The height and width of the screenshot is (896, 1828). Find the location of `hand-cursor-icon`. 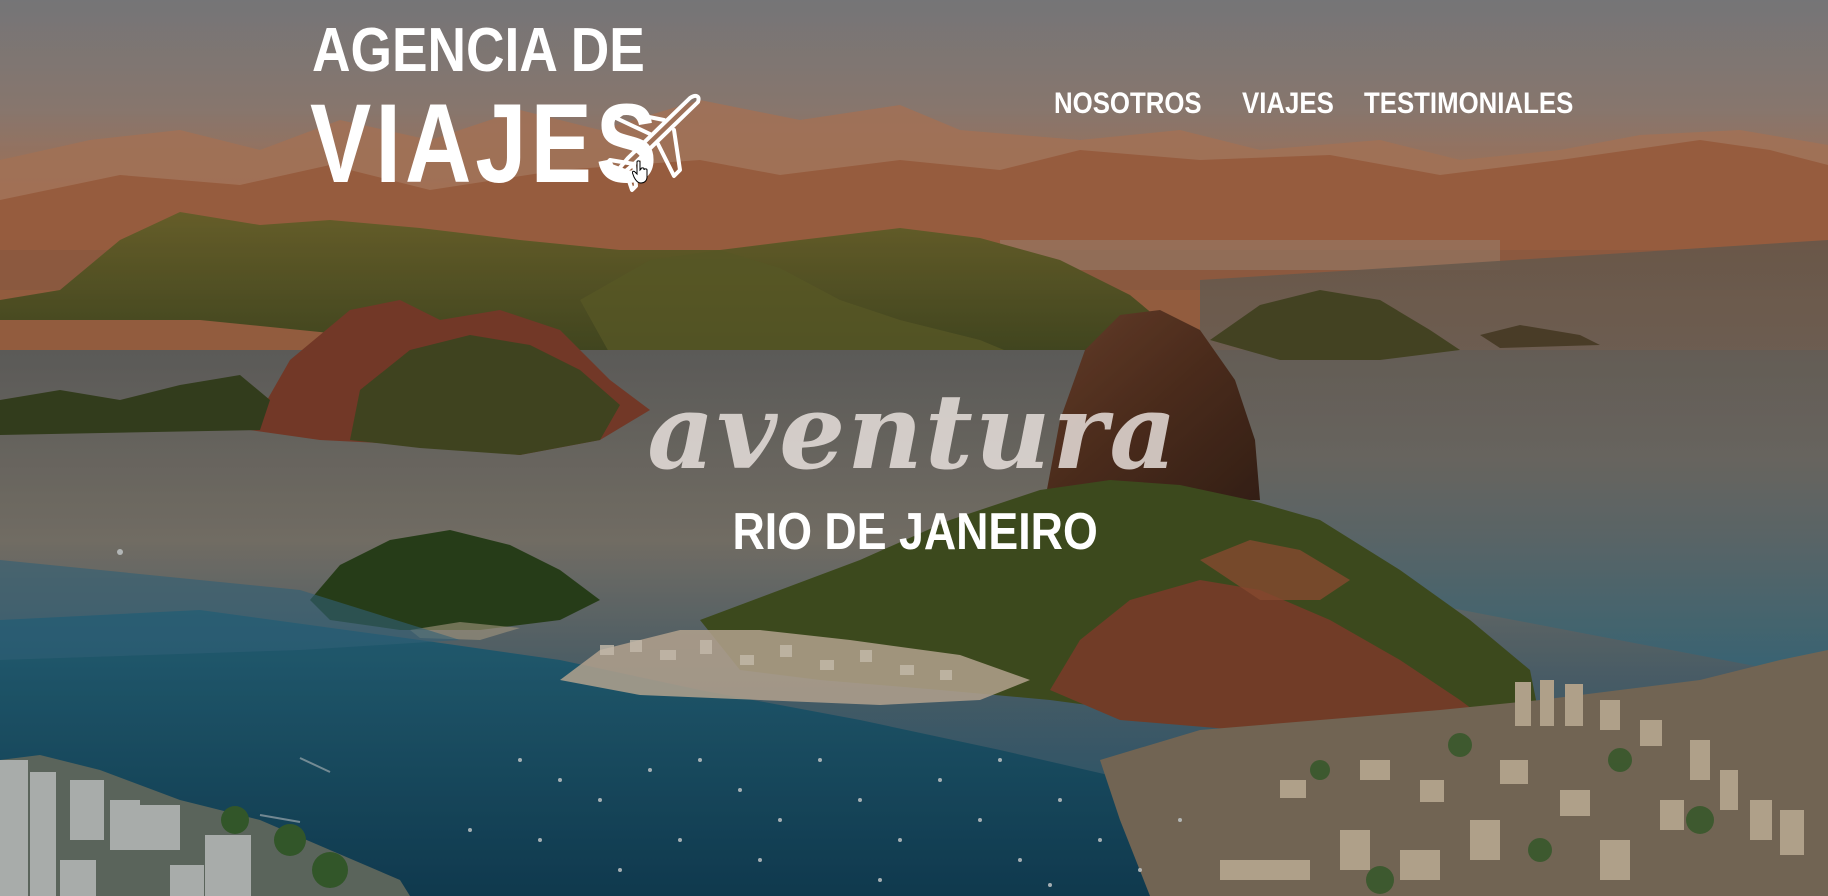

hand-cursor-icon is located at coordinates (640, 172).